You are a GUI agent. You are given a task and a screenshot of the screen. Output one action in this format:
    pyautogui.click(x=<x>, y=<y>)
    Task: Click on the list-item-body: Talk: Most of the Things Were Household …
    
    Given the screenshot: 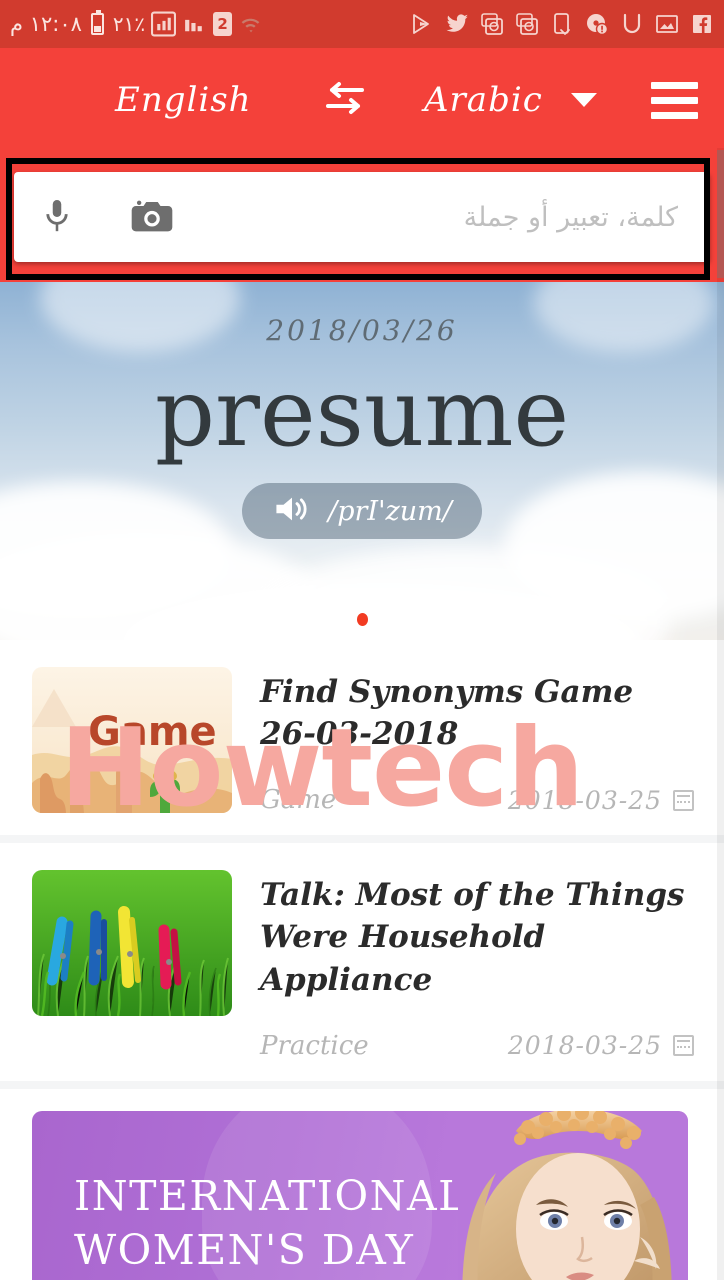 What is the action you would take?
    pyautogui.click(x=477, y=965)
    